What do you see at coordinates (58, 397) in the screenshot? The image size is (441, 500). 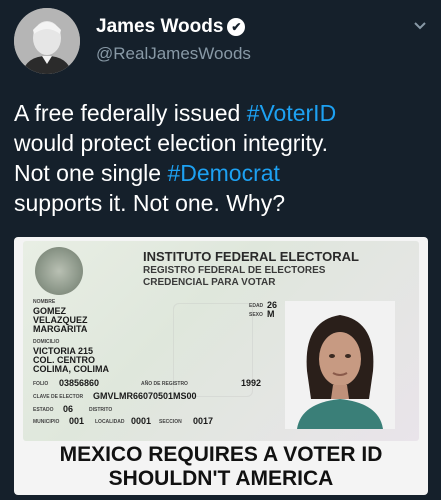 I see `label-clave: CLAVE DE ELECTOR` at bounding box center [58, 397].